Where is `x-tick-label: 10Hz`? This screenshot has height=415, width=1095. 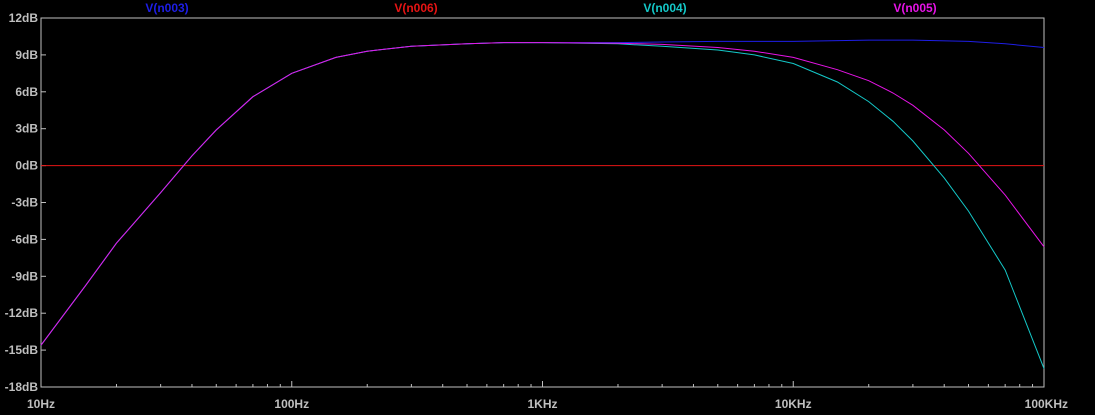 x-tick-label: 10Hz is located at coordinates (41, 404).